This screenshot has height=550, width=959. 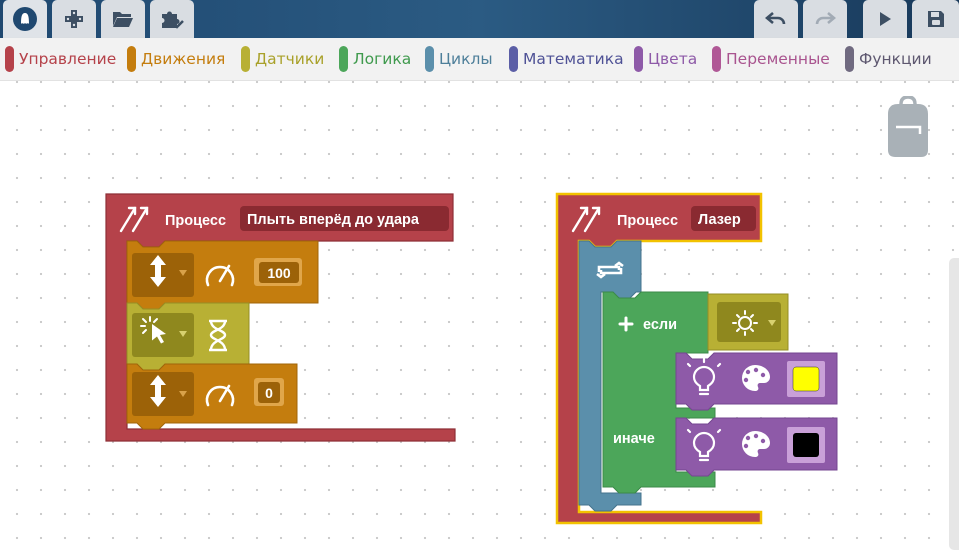 I want to click on speed-value-1: 100, so click(x=279, y=273).